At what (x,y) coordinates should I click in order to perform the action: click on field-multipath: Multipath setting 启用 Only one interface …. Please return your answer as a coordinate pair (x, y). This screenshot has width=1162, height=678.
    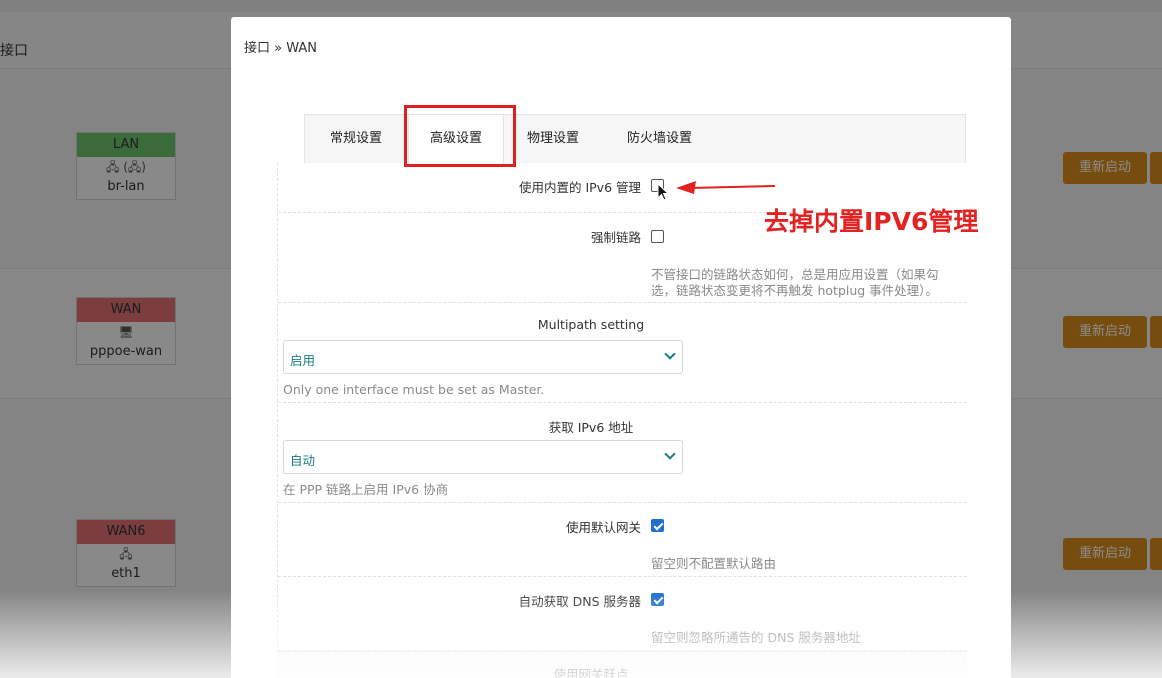
    Looking at the image, I should click on (622, 353).